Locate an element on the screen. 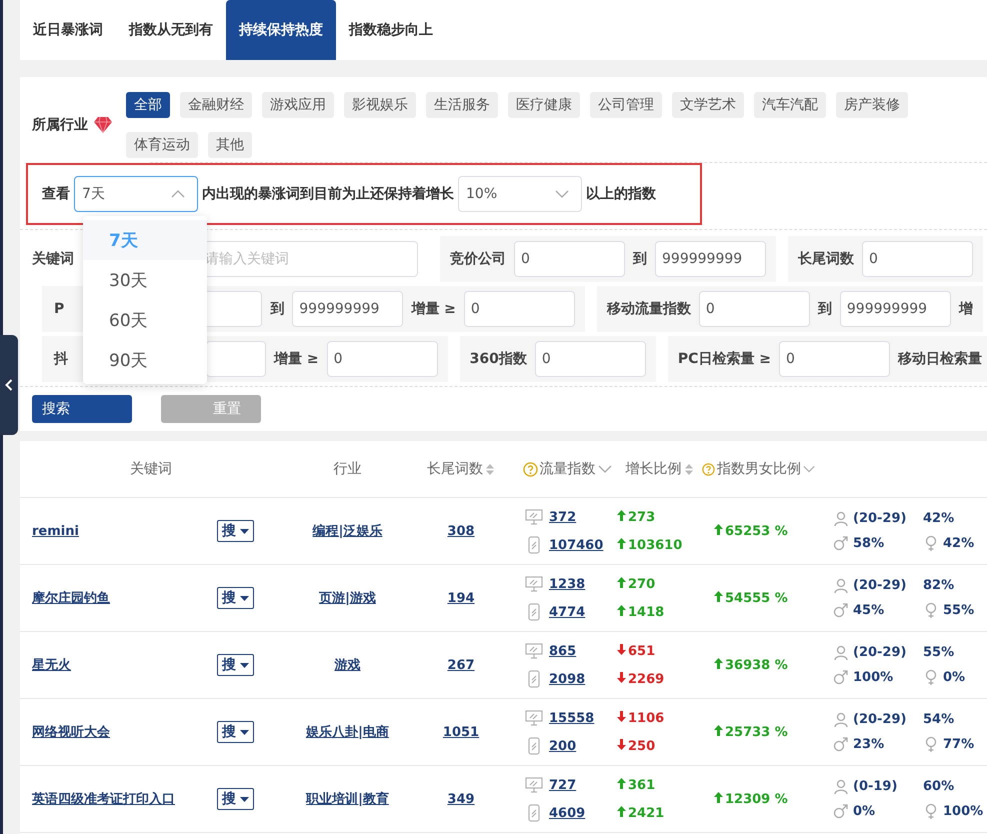 This screenshot has height=834, width=987. industry-link: 职业培训|教育 is located at coordinates (347, 799).